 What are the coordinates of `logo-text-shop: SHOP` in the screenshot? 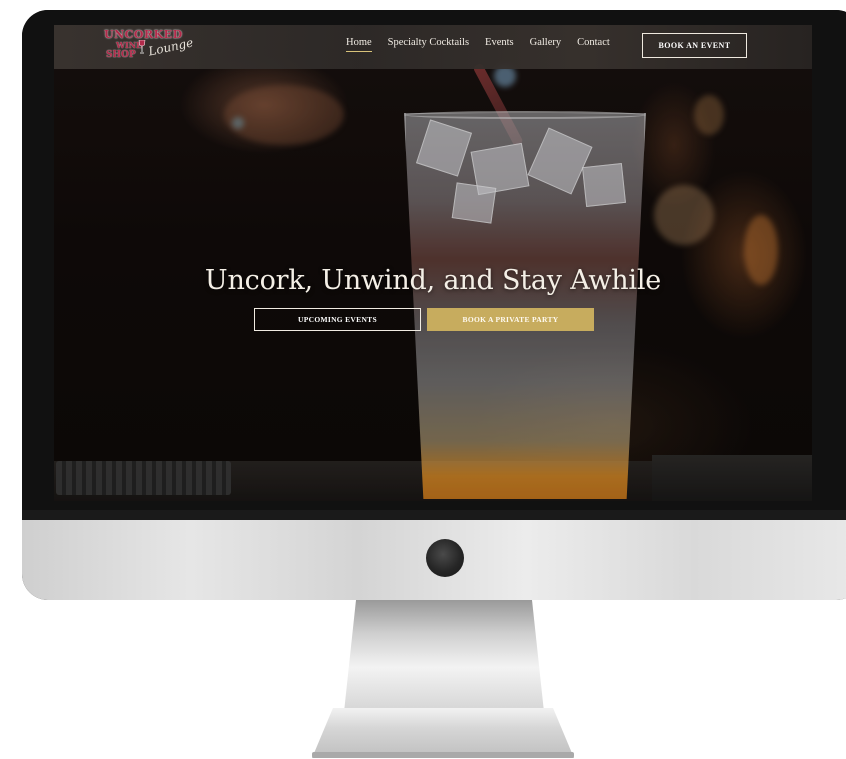 It's located at (121, 55).